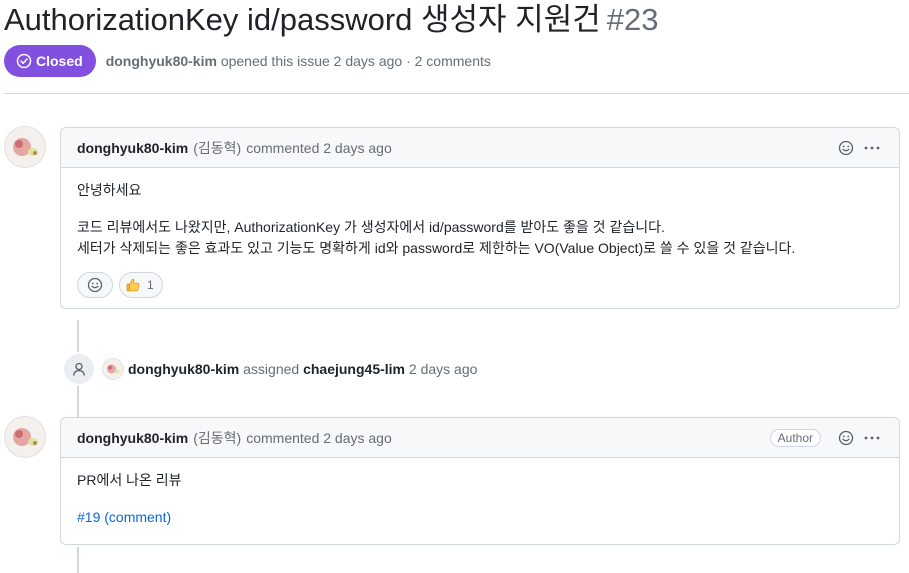  I want to click on comment-body: PR에서 나온 리뷰 #19 (comment), so click(480, 501).